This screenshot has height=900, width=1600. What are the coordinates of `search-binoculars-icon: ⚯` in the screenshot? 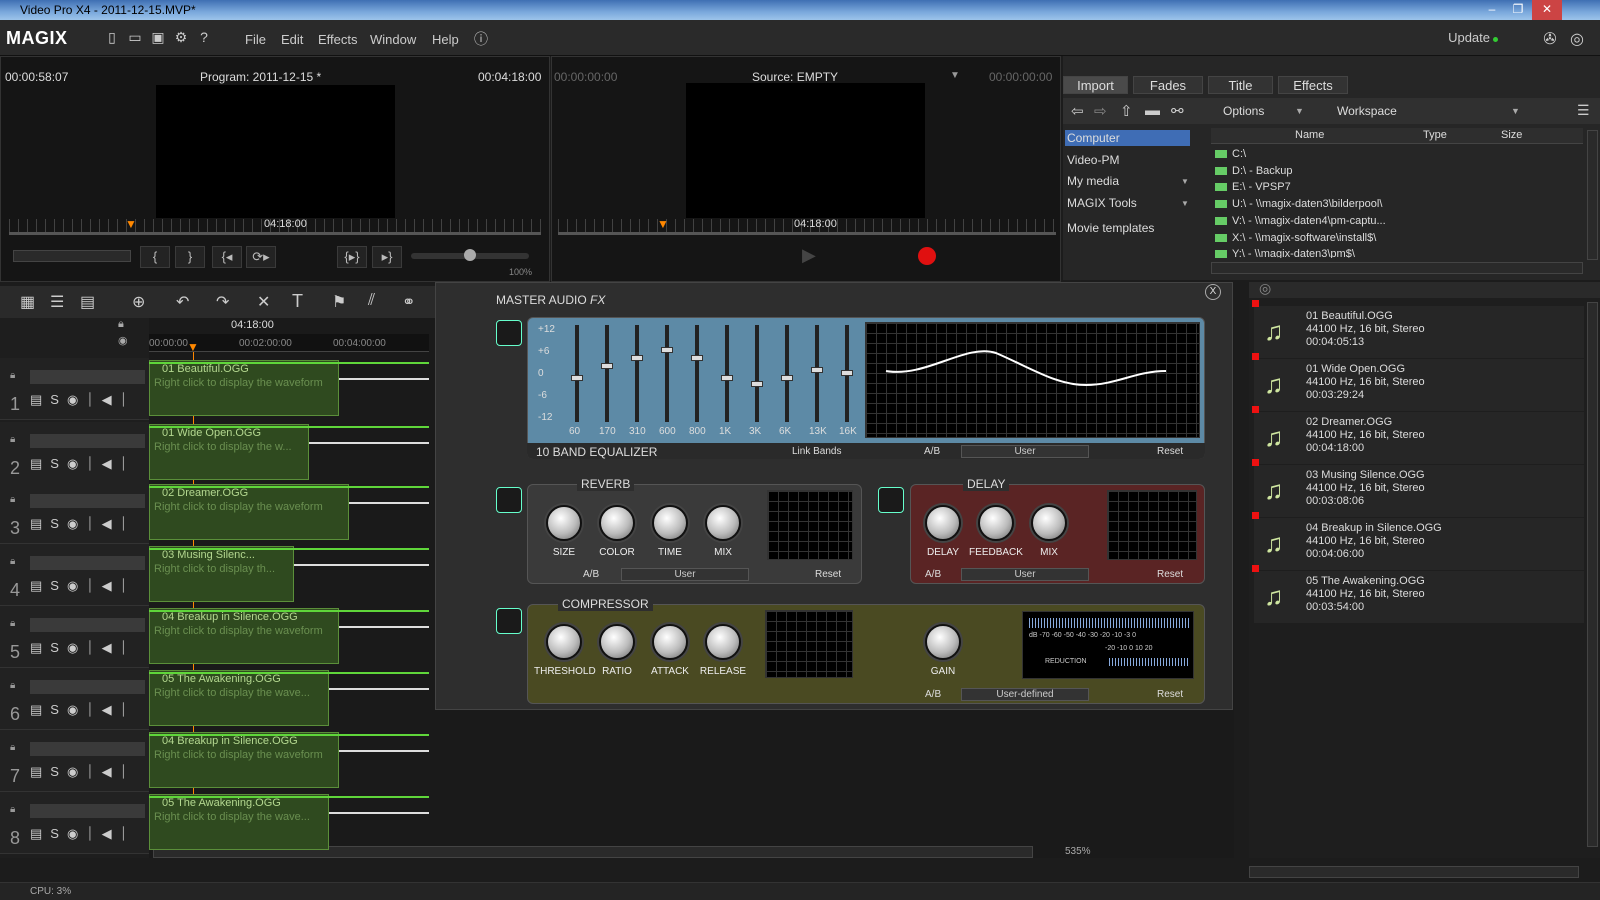 It's located at (1177, 111).